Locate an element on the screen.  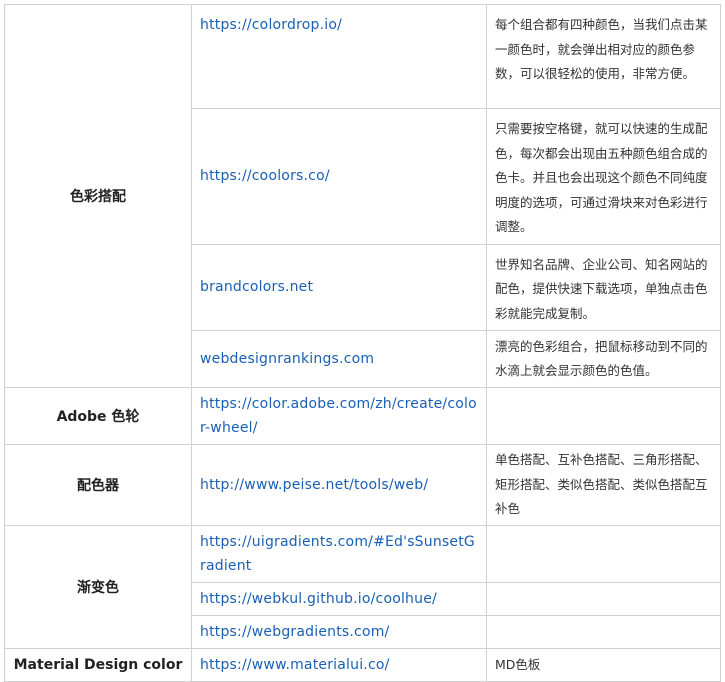
description-cell: MD色板 is located at coordinates (603, 665).